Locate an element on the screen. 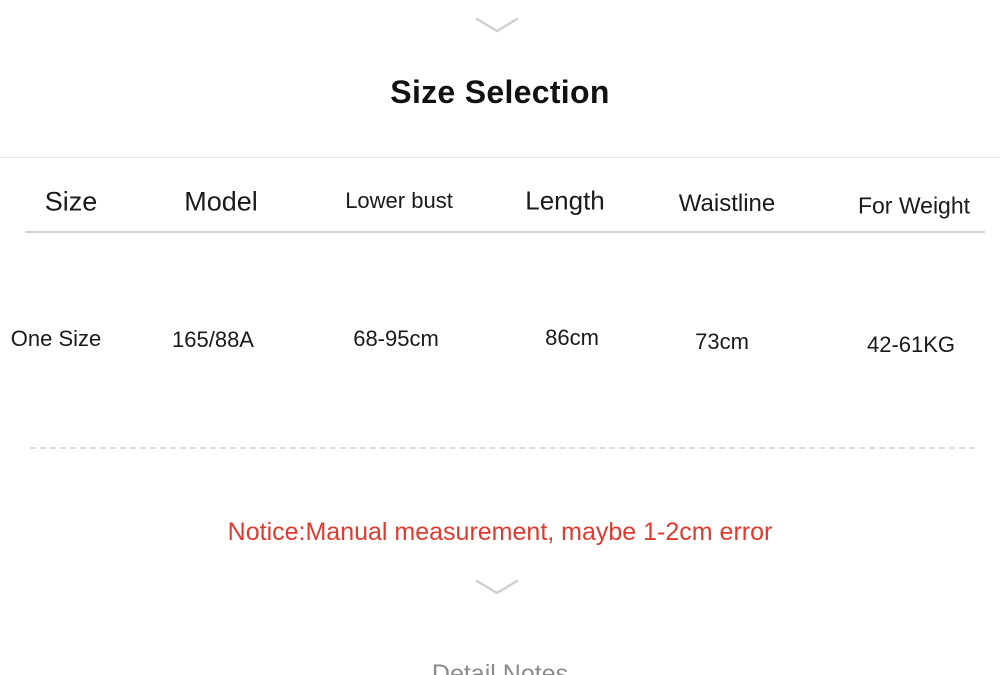 This screenshot has width=1000, height=675. table-header-divider is located at coordinates (505, 232).